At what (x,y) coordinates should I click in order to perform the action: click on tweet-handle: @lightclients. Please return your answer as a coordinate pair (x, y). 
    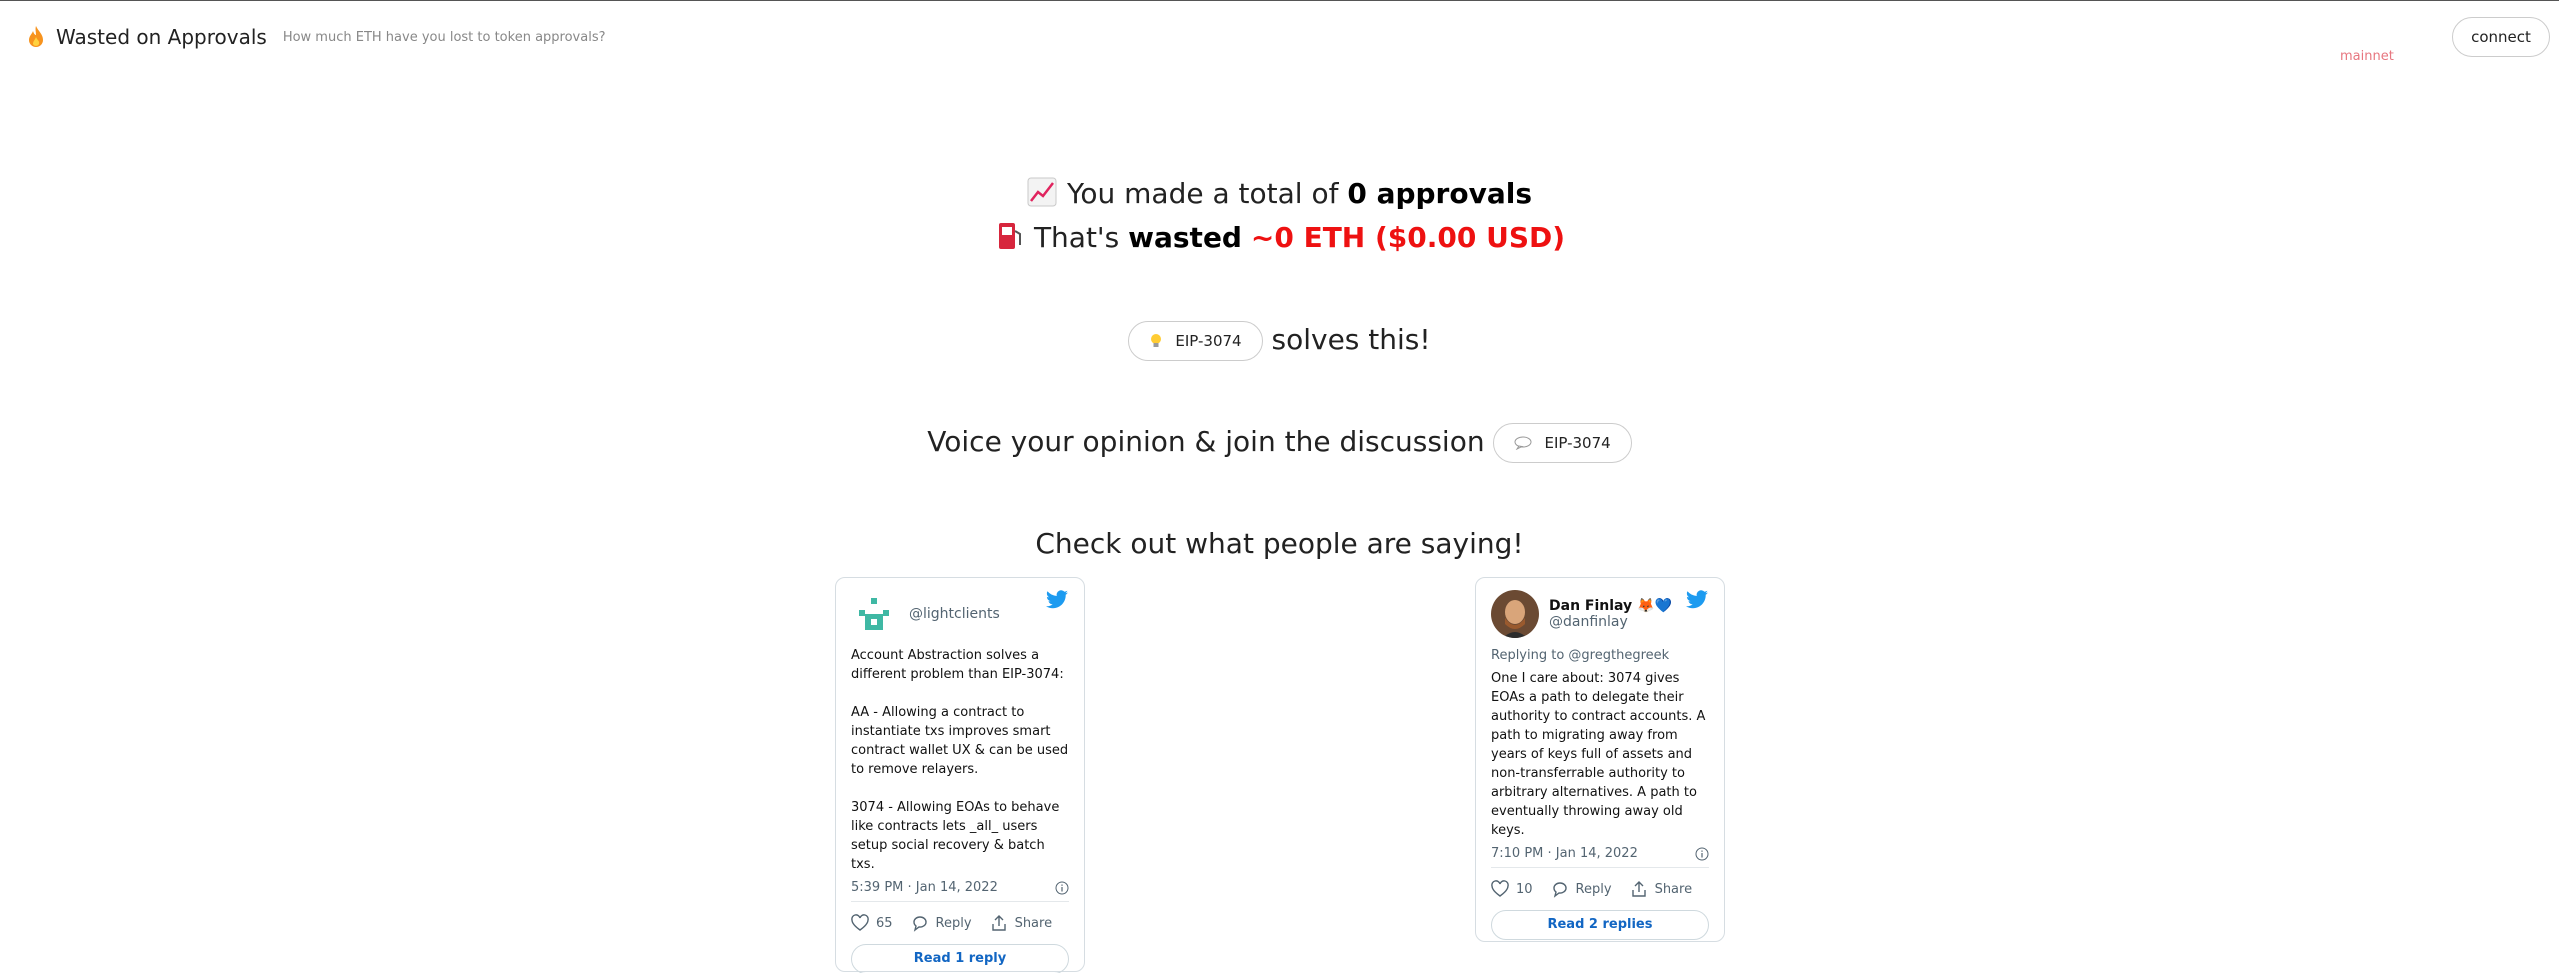
    Looking at the image, I should click on (954, 614).